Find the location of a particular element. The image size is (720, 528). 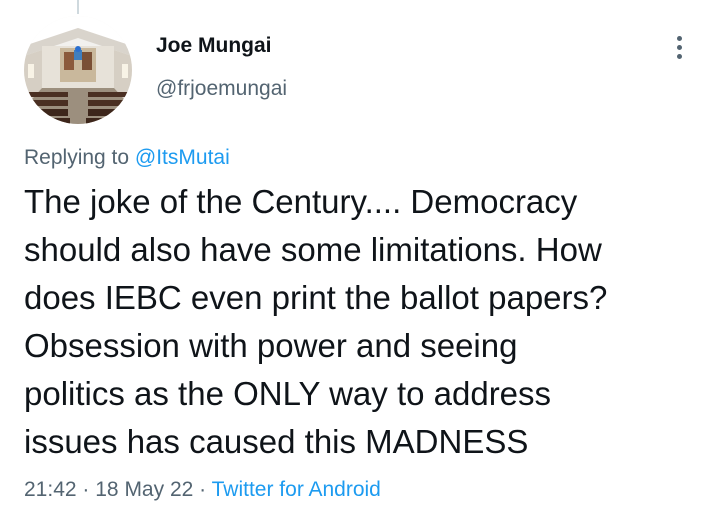

avatar is located at coordinates (78, 70).